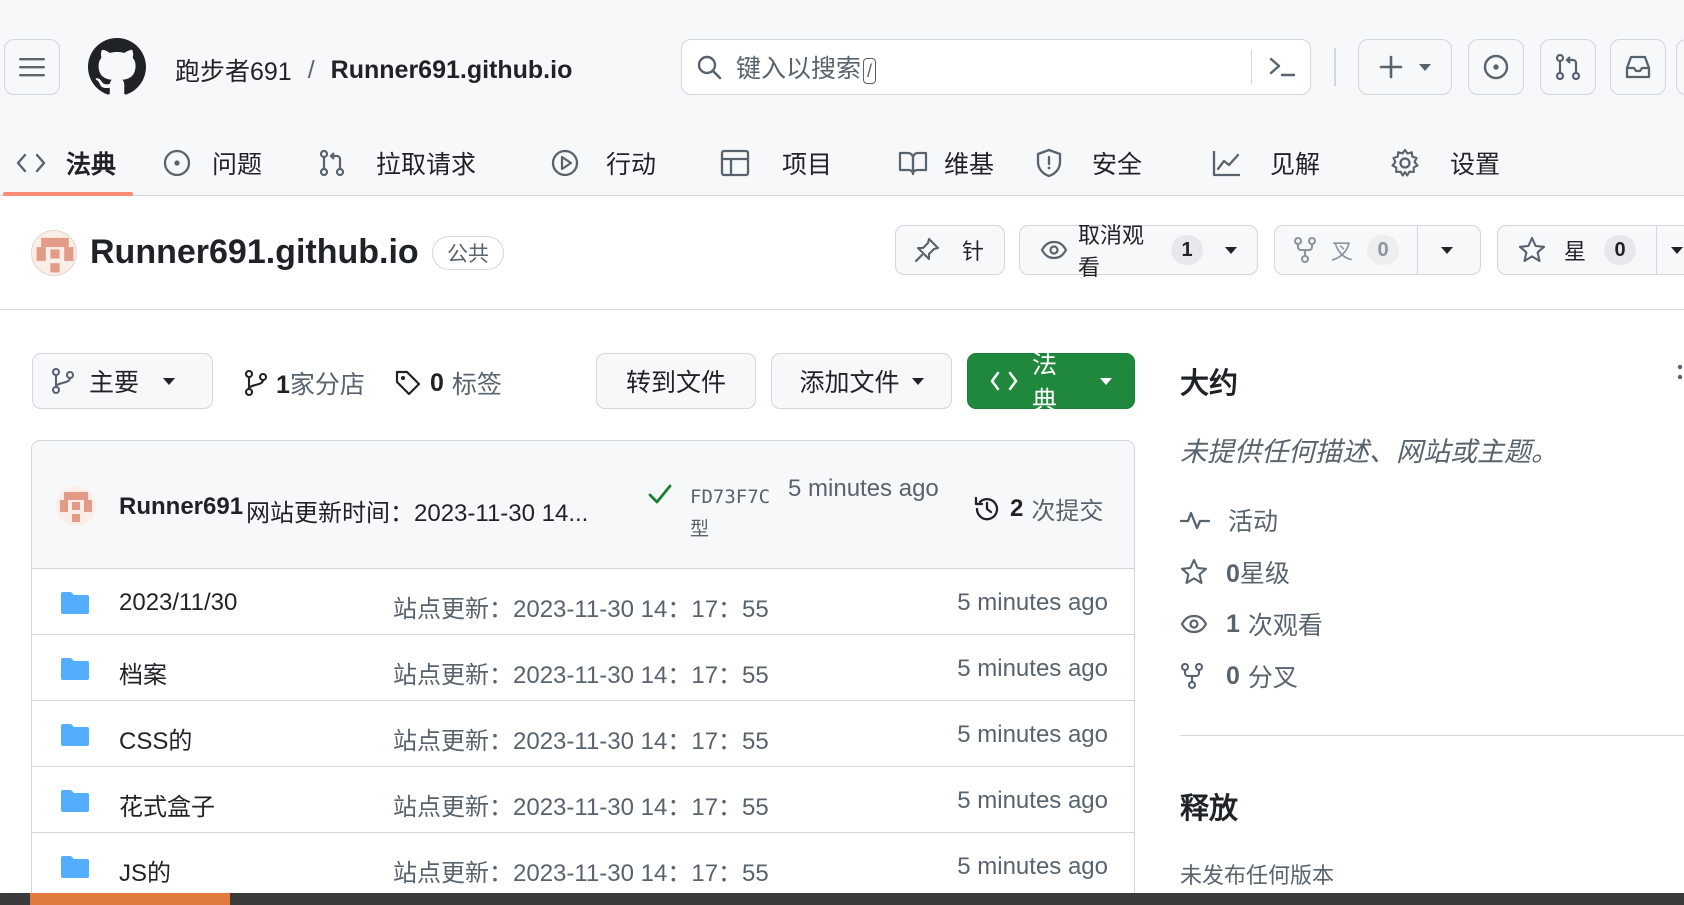  I want to click on fork-dropdown, so click(1447, 250).